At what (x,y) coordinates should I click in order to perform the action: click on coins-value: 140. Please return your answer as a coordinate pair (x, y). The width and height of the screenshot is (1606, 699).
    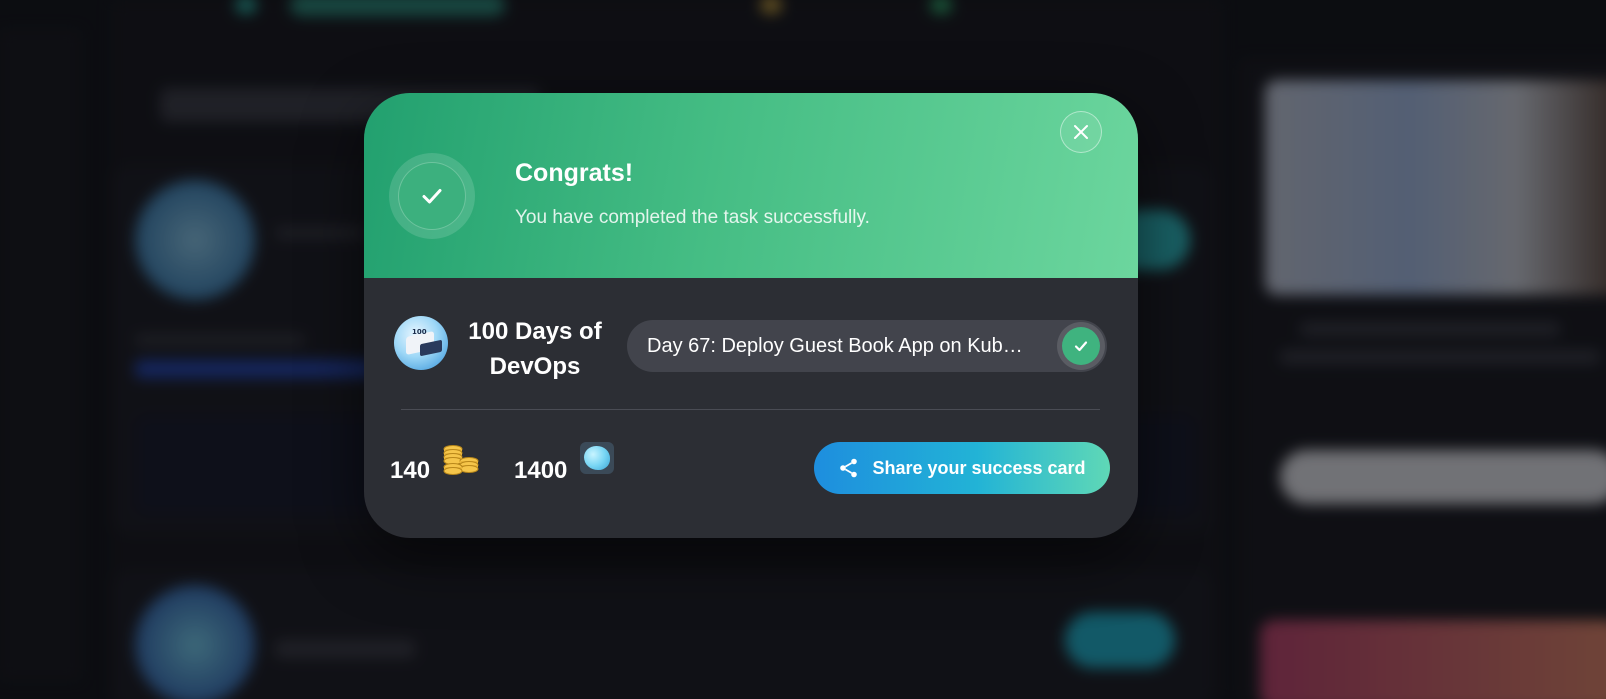
    Looking at the image, I should click on (410, 470).